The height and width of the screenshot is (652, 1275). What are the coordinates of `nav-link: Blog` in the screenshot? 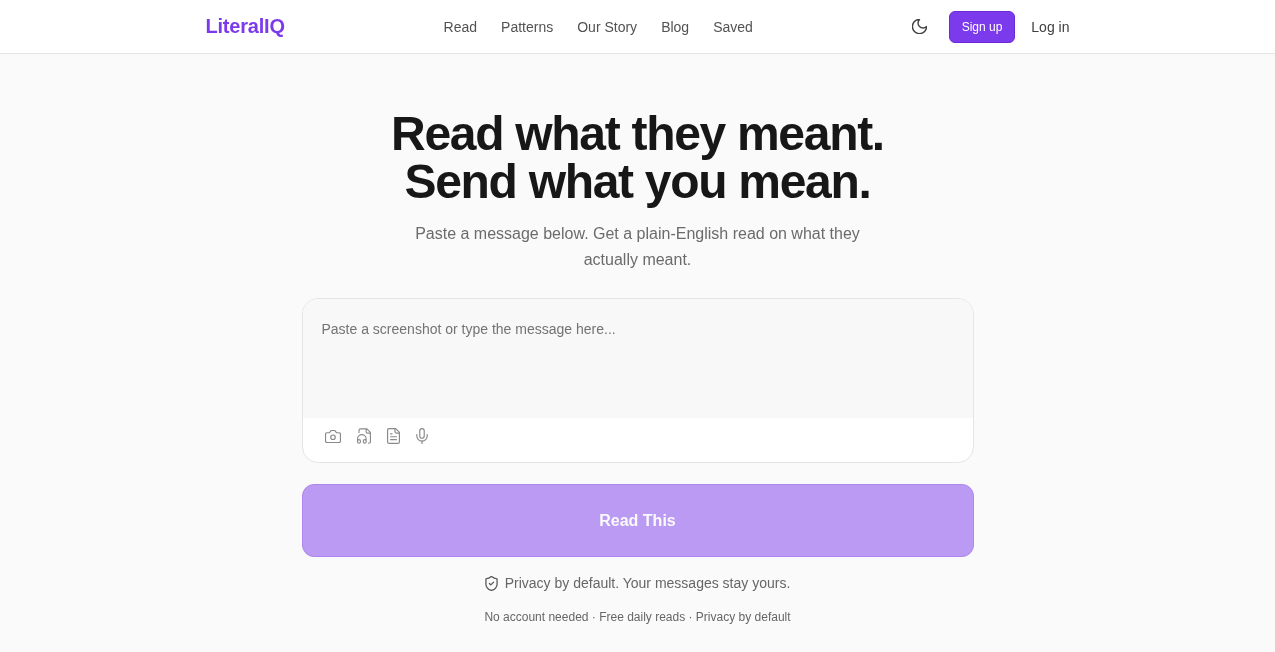 It's located at (675, 26).